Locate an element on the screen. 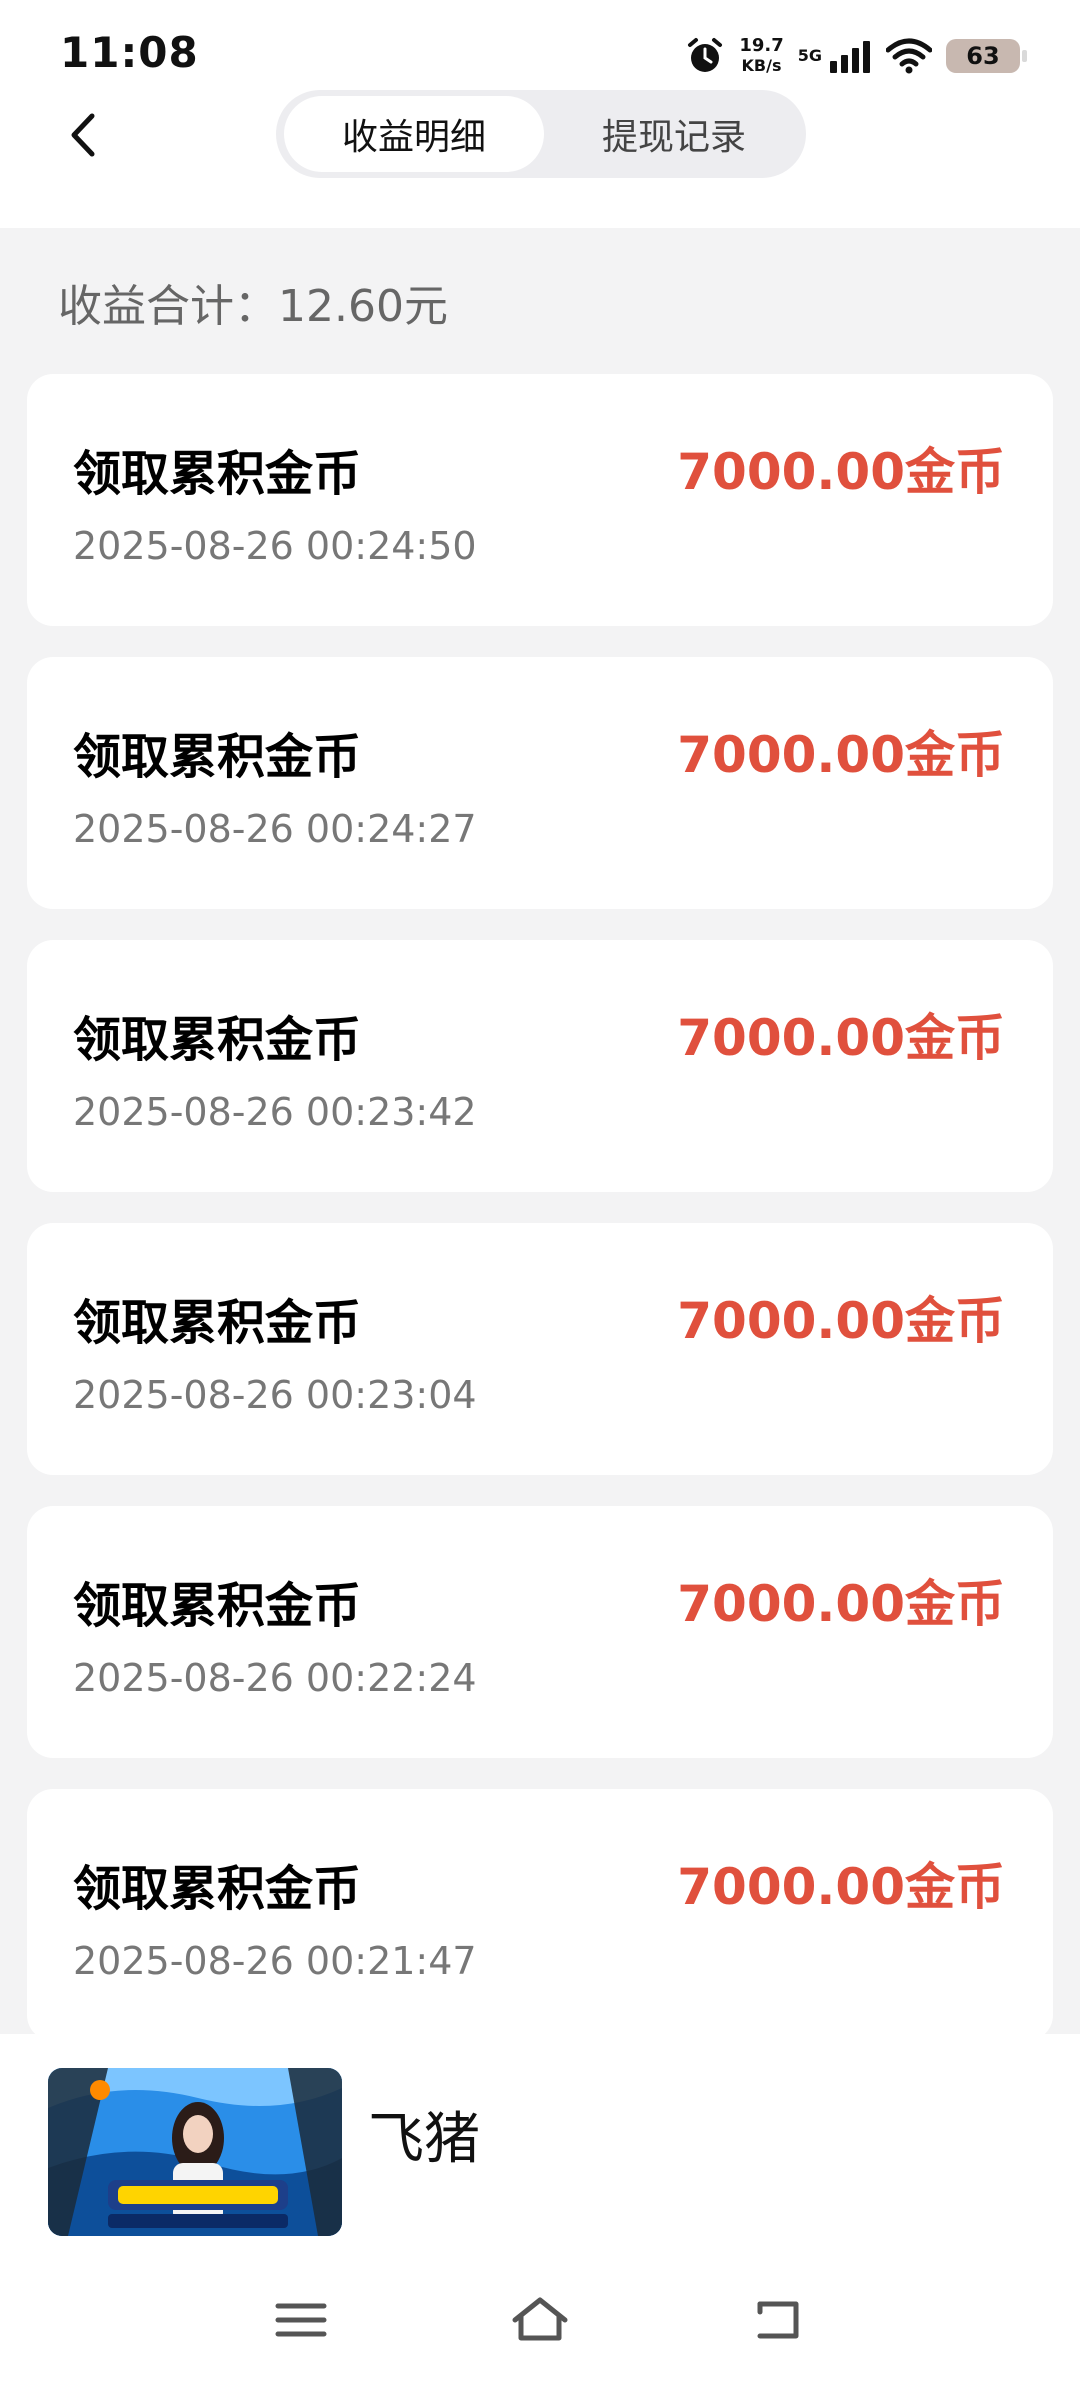 The height and width of the screenshot is (2400, 1080). record-time: 2025-08-26 00:22:24 is located at coordinates (275, 1678).